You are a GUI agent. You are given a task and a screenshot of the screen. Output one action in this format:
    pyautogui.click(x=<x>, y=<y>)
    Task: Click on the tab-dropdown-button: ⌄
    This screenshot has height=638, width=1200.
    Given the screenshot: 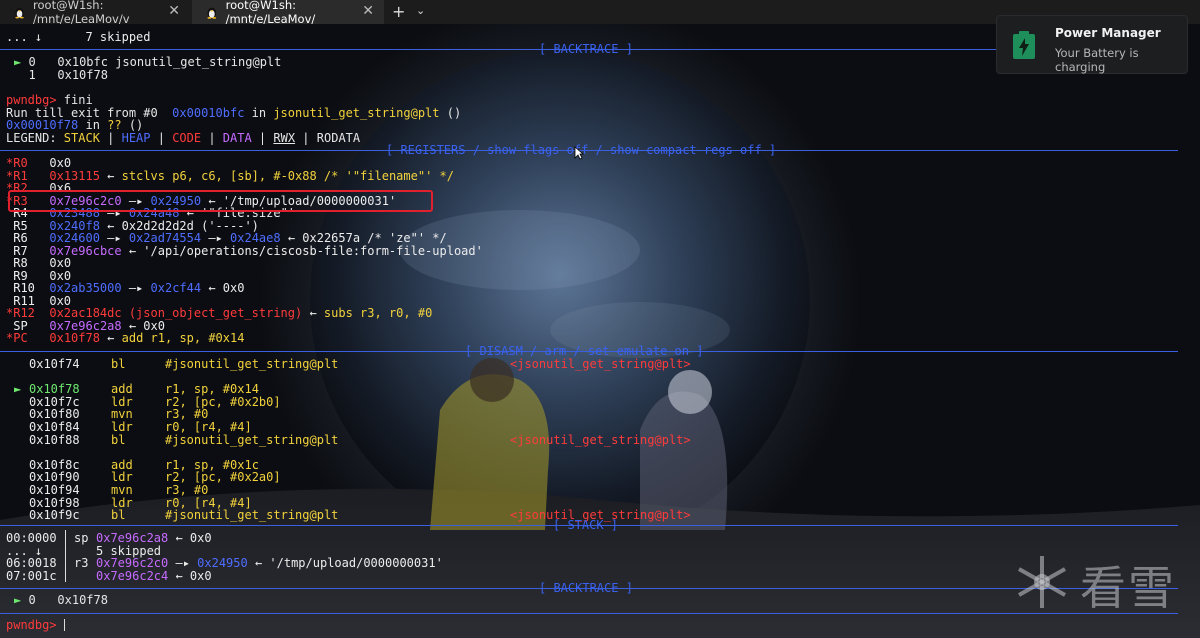 What is the action you would take?
    pyautogui.click(x=420, y=10)
    